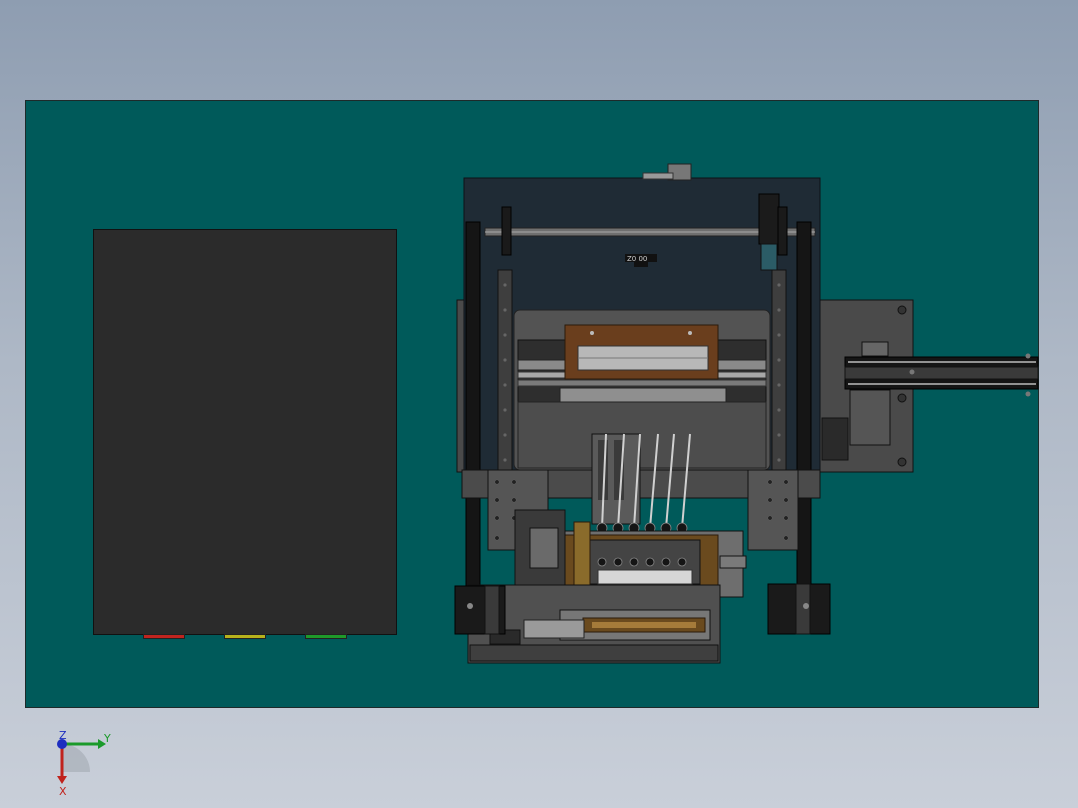 The width and height of the screenshot is (1078, 808). Describe the element at coordinates (164, 636) in the screenshot. I see `indicator-lamp-red` at that location.